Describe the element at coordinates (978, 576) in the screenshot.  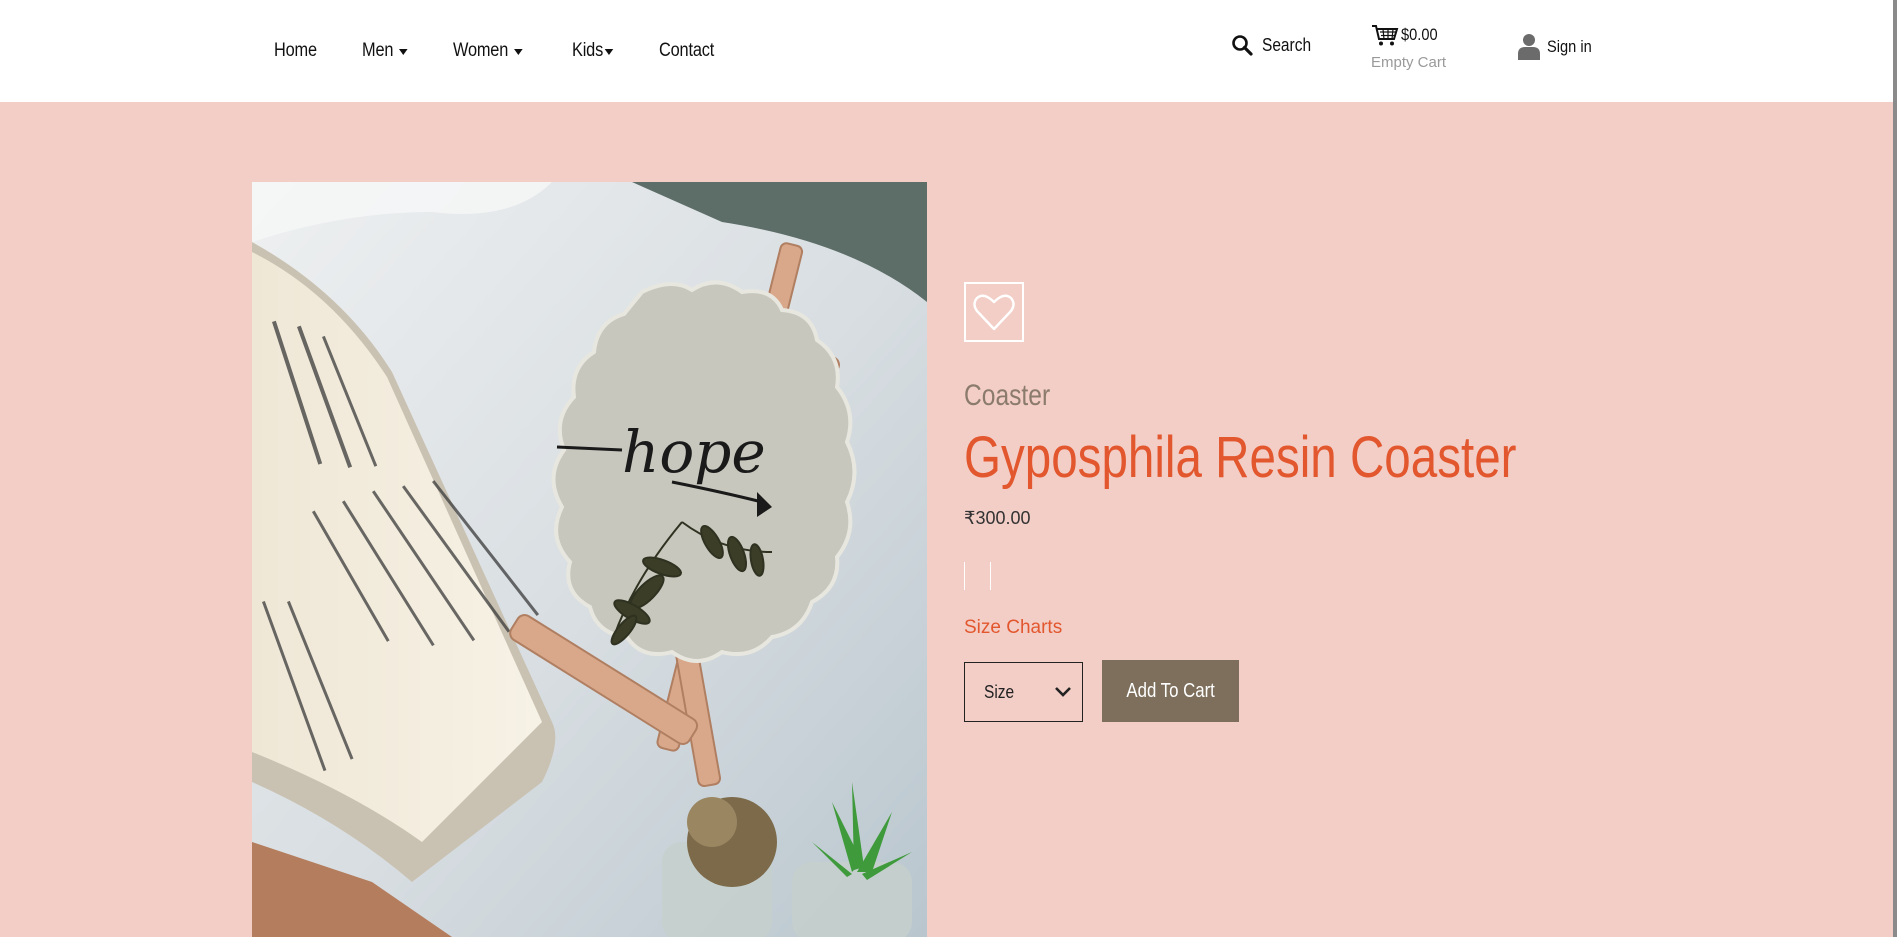
I see `quantity-placeholder` at that location.